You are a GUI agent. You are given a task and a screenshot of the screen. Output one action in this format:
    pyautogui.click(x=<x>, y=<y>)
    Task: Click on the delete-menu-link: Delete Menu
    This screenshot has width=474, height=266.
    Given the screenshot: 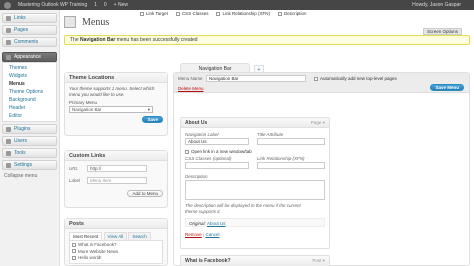 What is the action you would take?
    pyautogui.click(x=191, y=88)
    